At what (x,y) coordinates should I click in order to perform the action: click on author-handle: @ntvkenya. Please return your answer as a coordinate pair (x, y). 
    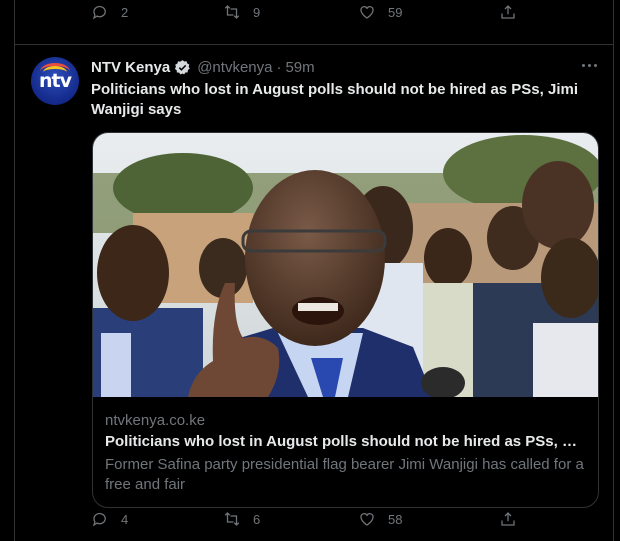
    Looking at the image, I should click on (234, 67).